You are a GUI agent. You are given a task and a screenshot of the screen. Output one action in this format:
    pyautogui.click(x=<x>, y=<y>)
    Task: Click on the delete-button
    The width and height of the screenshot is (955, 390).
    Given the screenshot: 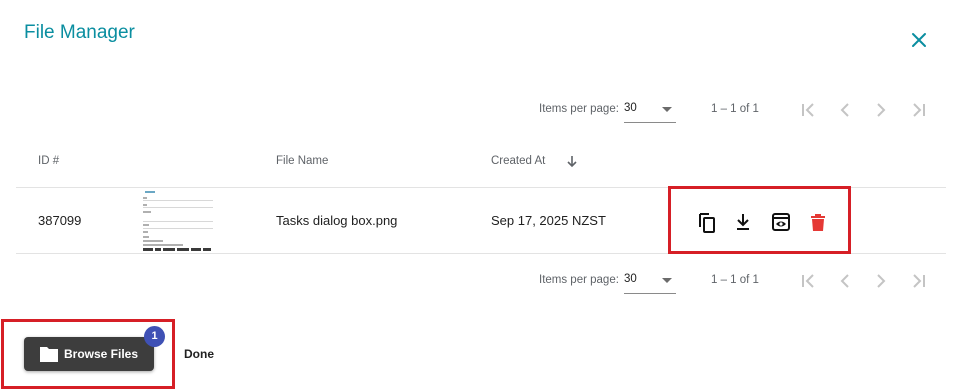 What is the action you would take?
    pyautogui.click(x=818, y=222)
    